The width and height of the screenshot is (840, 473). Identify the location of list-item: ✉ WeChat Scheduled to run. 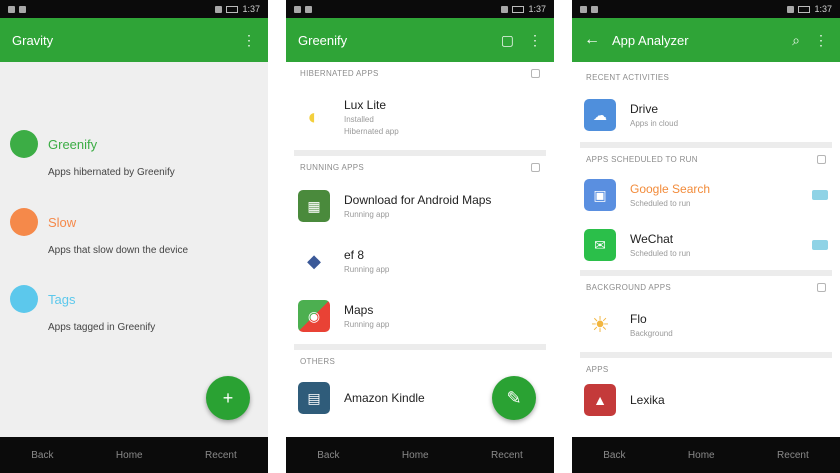
(706, 245).